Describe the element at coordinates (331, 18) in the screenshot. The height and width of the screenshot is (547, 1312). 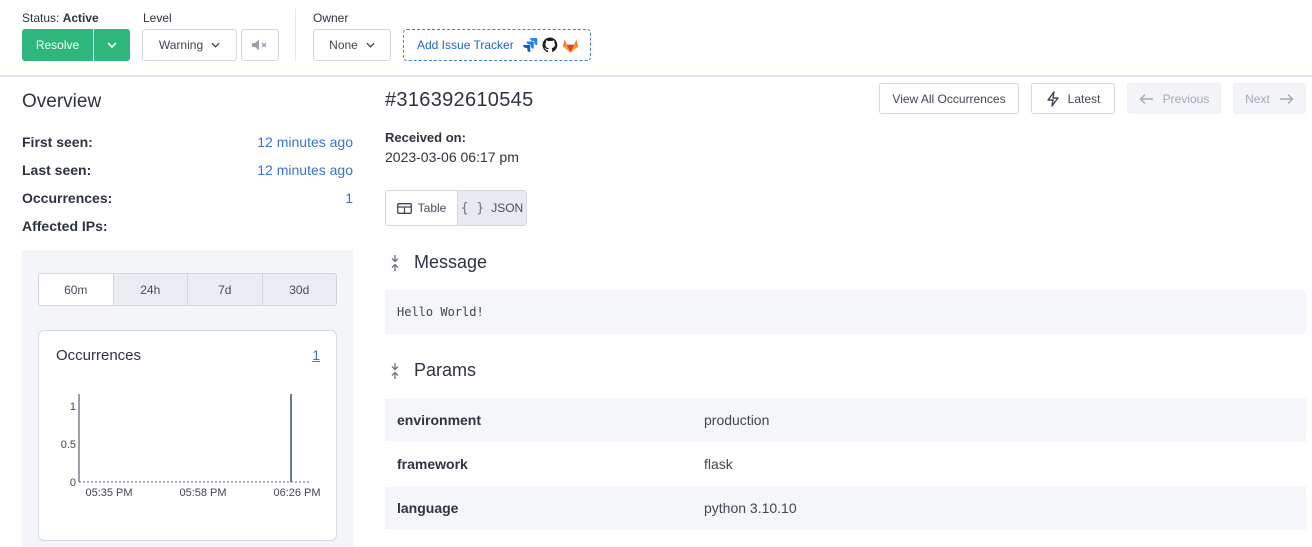
I see `owner-label: Owner` at that location.